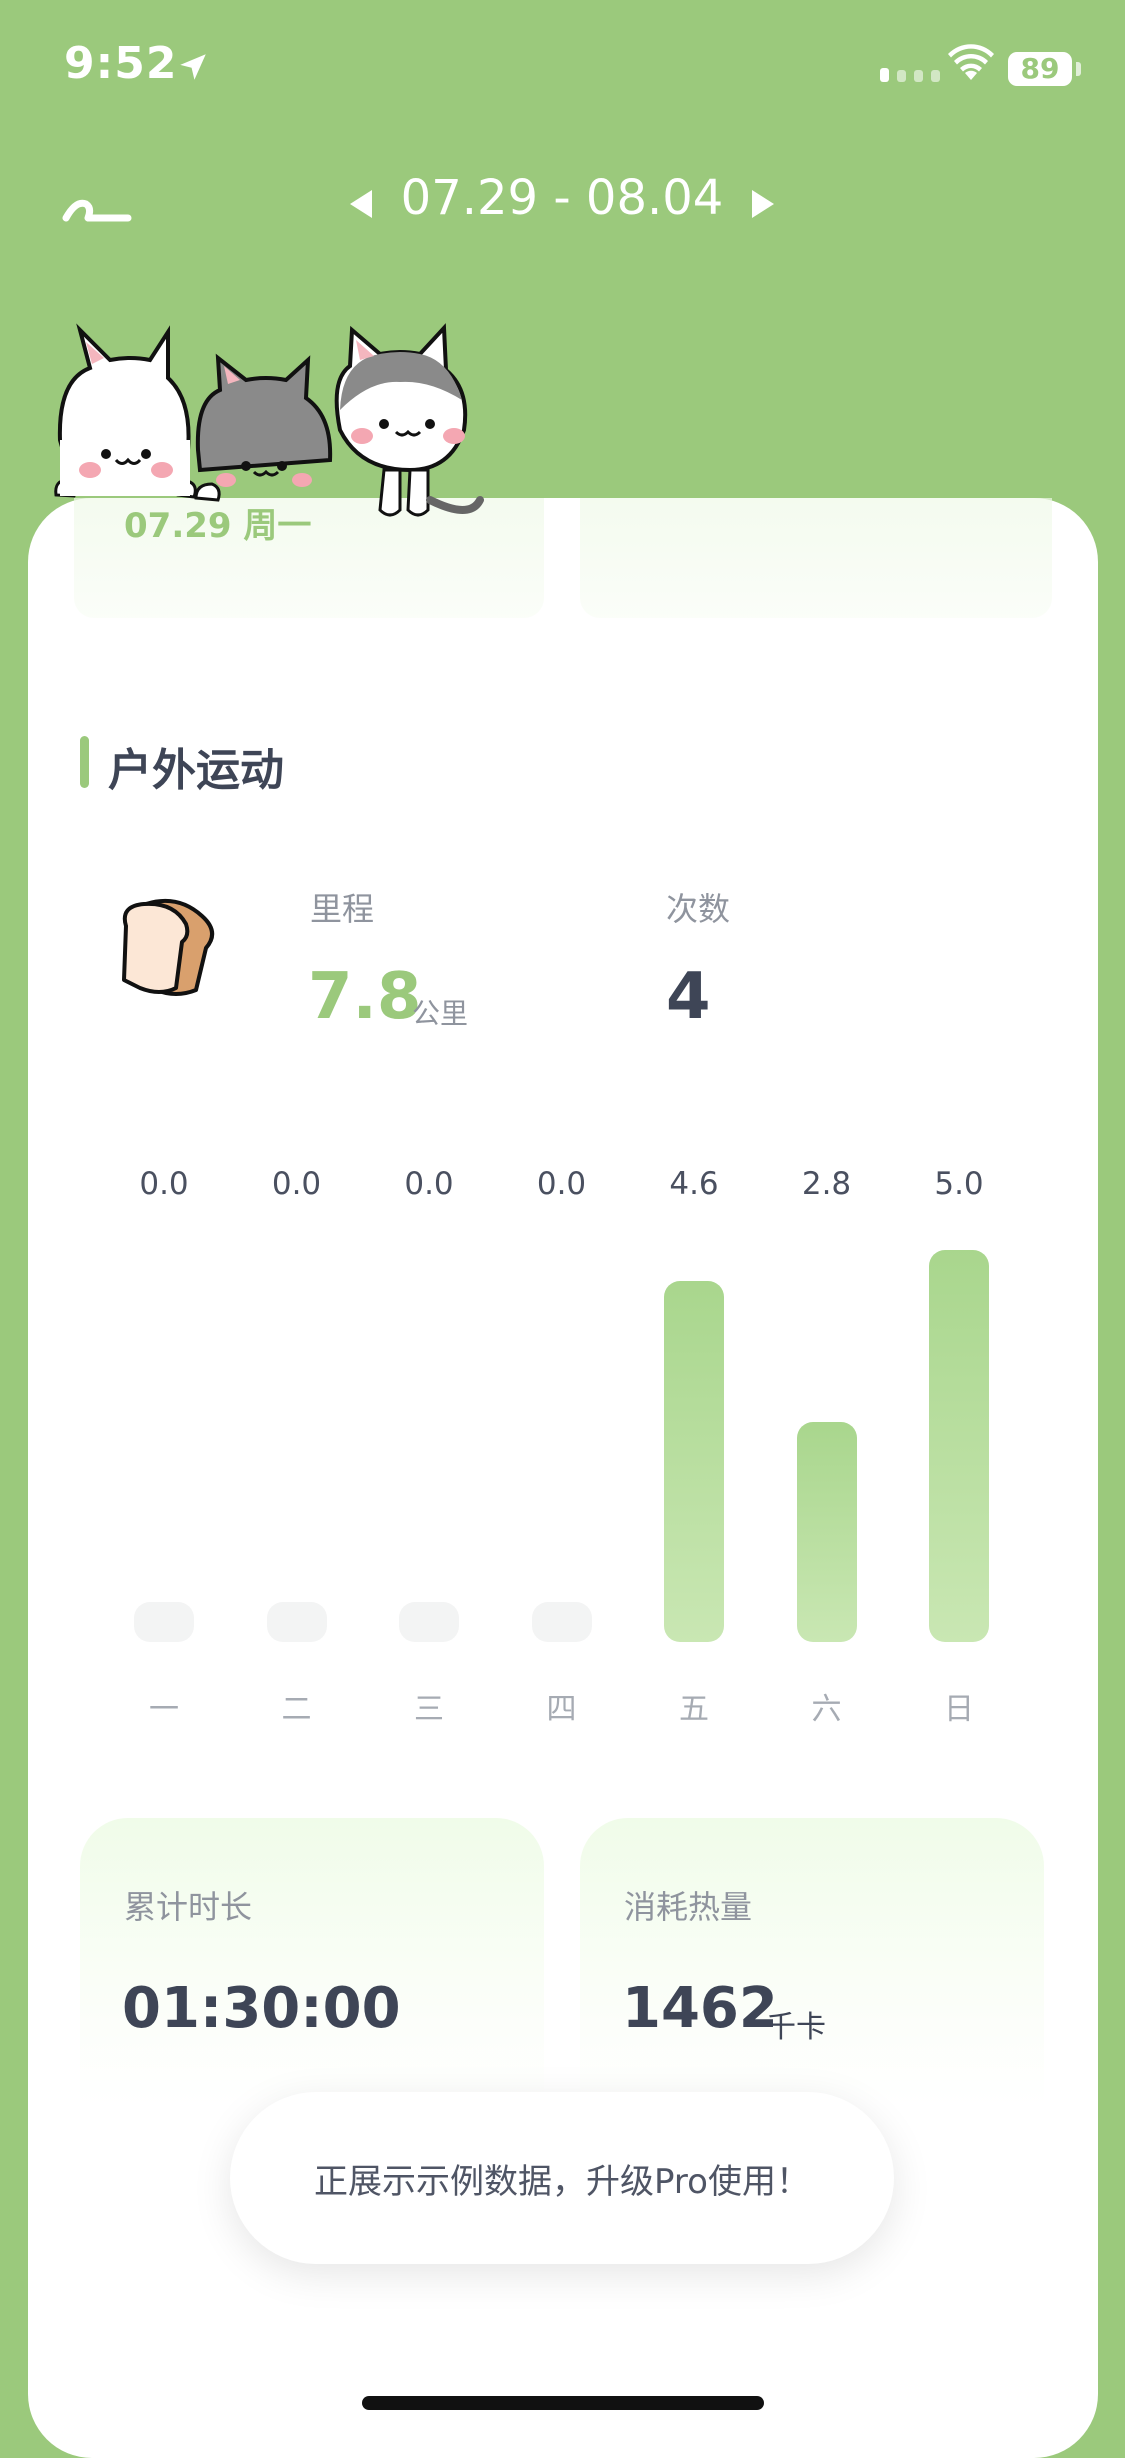  I want to click on bar-day-label: 六, so click(826, 1709).